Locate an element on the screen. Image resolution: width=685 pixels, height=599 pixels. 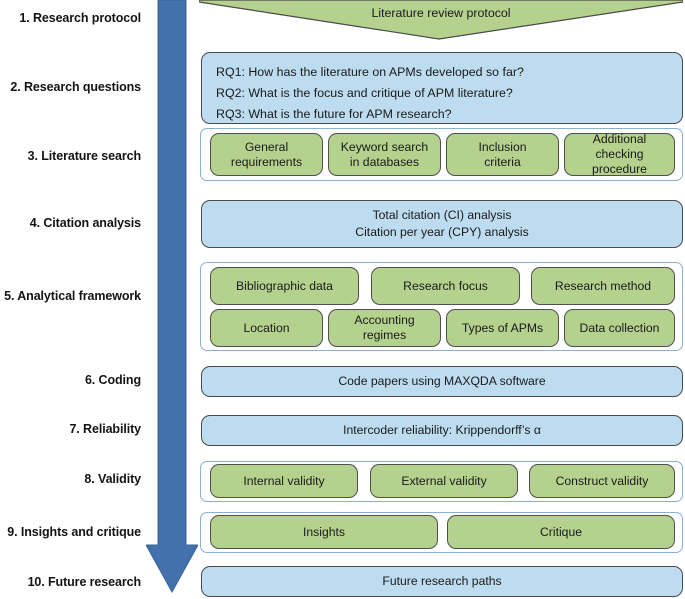
literature-review-protocol-label: Literature review protocol is located at coordinates (441, 13).